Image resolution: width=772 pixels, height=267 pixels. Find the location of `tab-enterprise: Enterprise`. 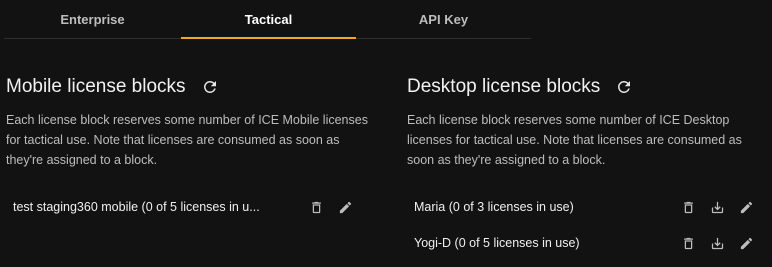

tab-enterprise: Enterprise is located at coordinates (92, 19).